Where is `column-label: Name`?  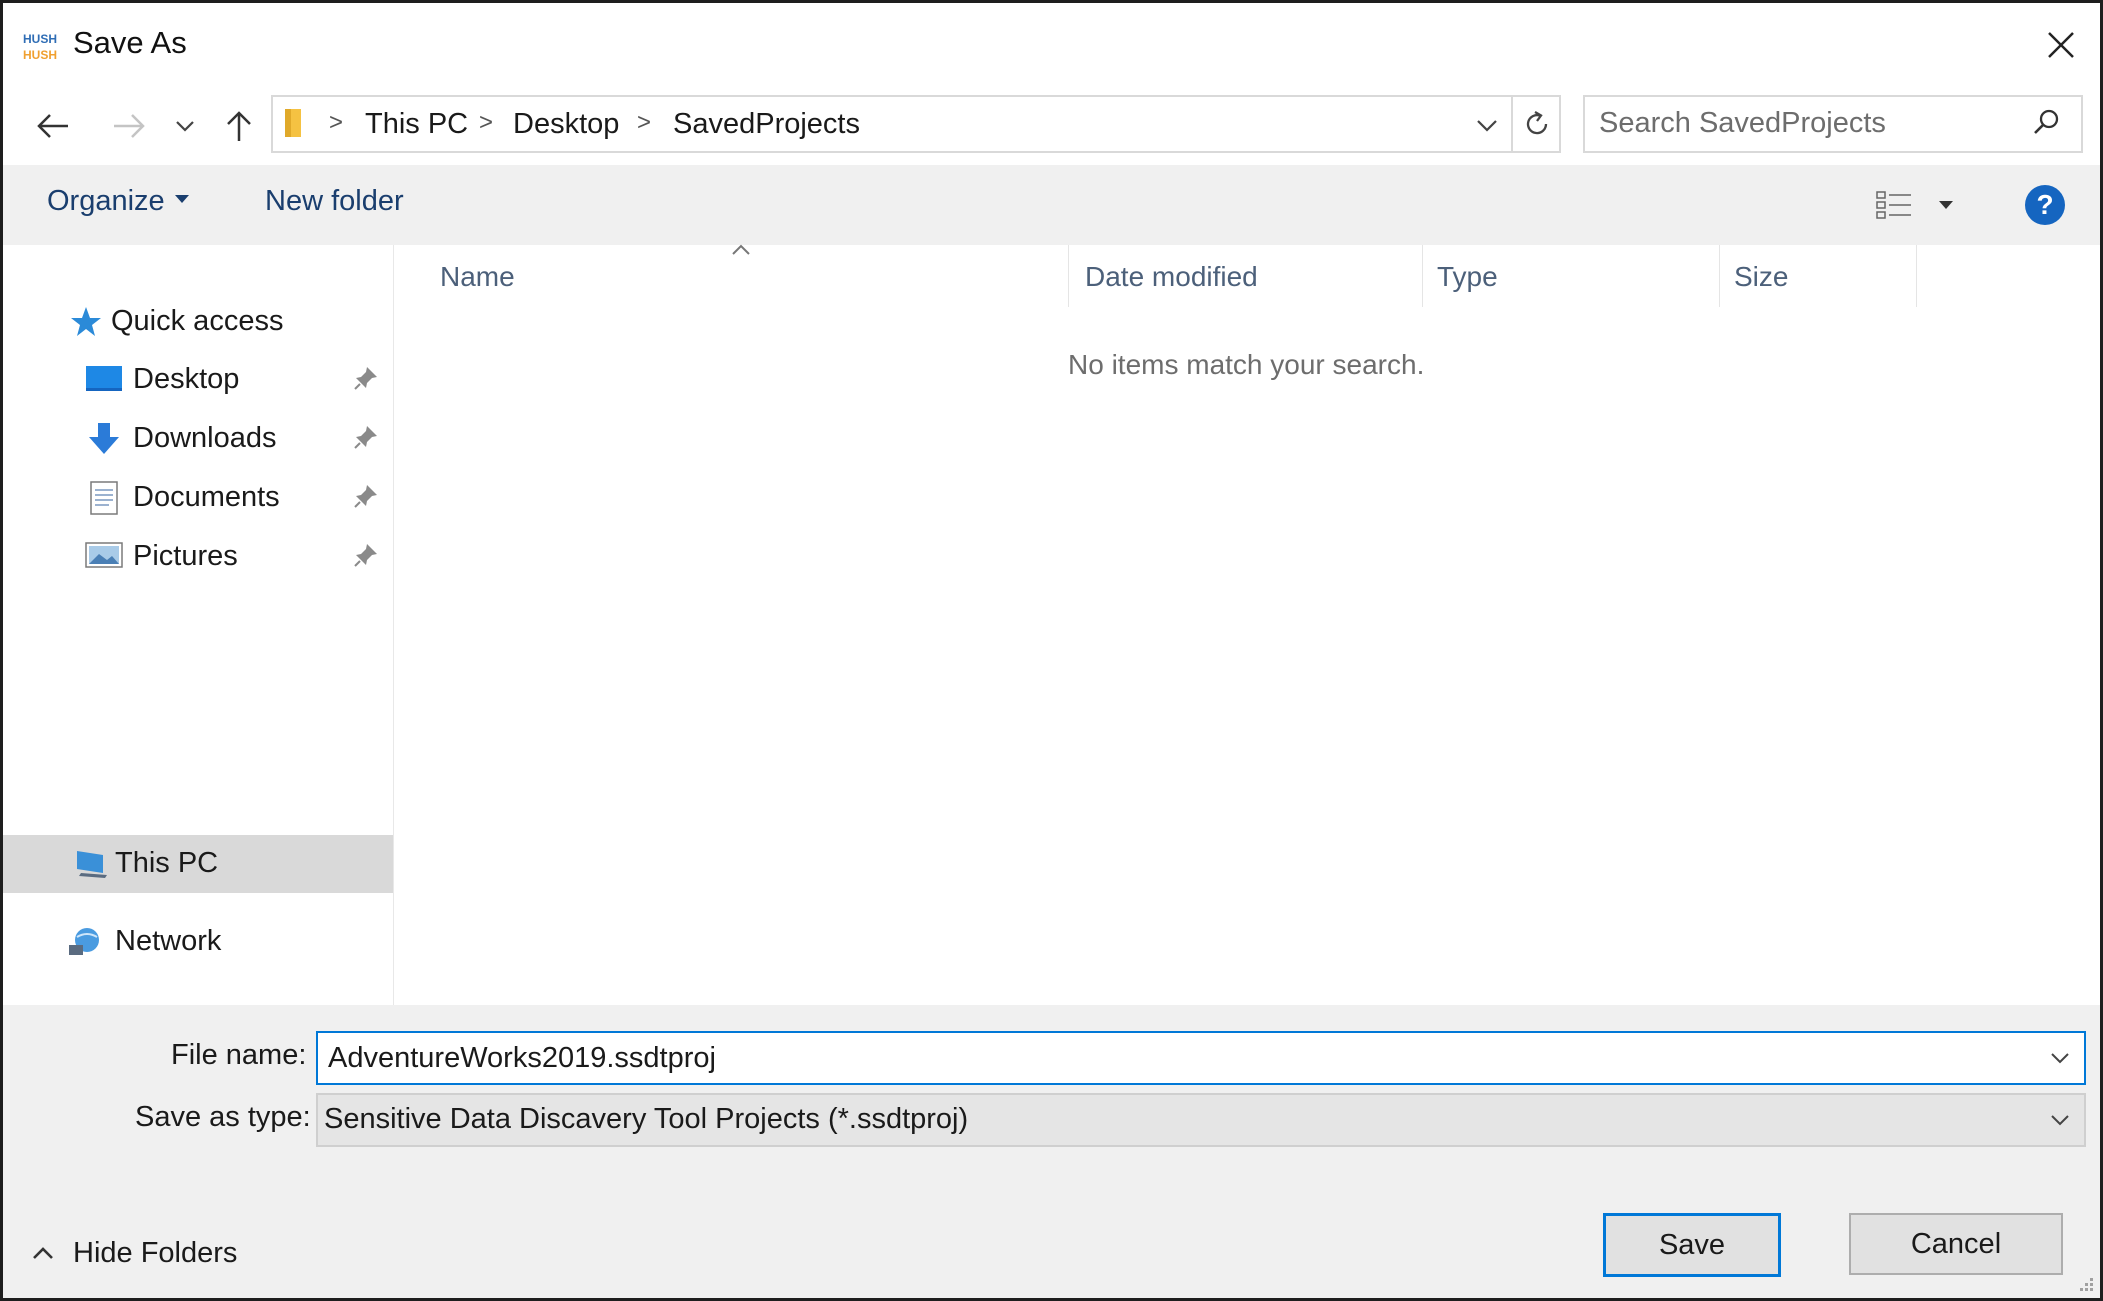
column-label: Name is located at coordinates (477, 276).